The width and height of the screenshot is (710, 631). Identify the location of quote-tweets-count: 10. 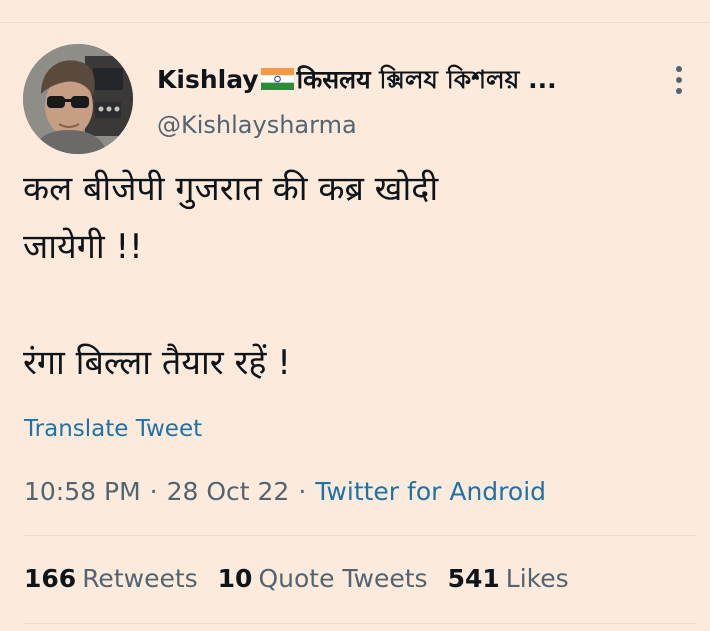
(235, 578).